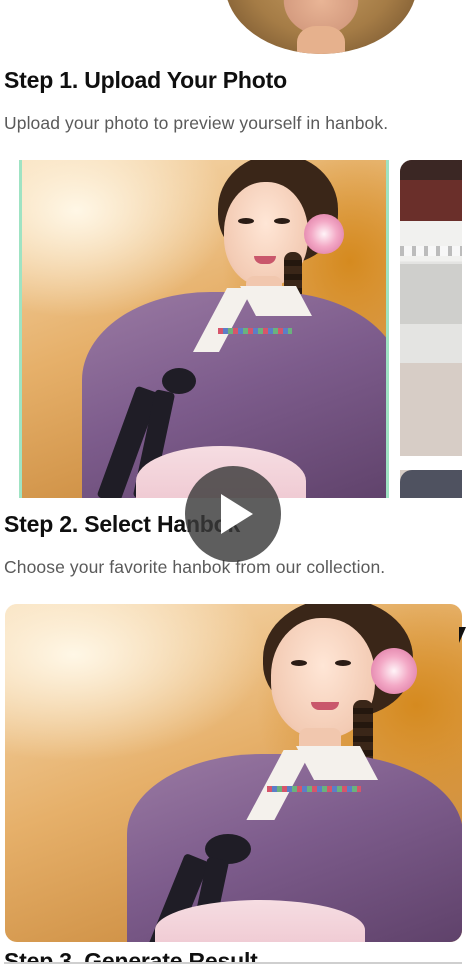 Image resolution: width=466 pixels, height=964 pixels. What do you see at coordinates (145, 80) in the screenshot?
I see `step-1-title: Step 1. Upload Your Photo` at bounding box center [145, 80].